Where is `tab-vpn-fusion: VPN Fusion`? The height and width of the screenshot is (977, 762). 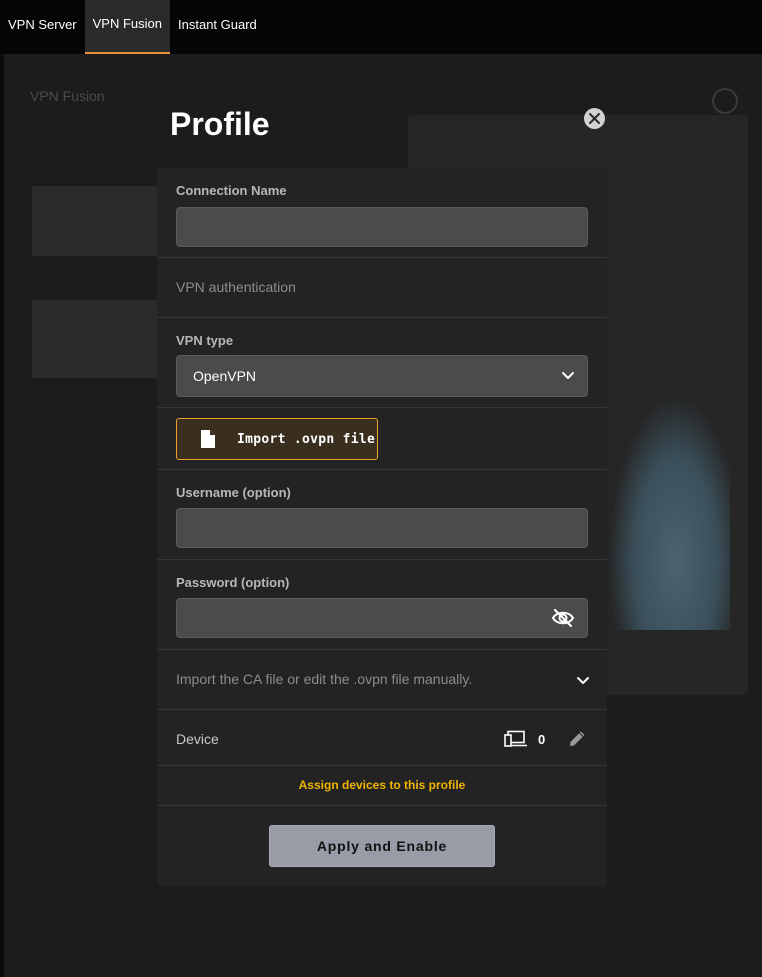
tab-vpn-fusion: VPN Fusion is located at coordinates (127, 27).